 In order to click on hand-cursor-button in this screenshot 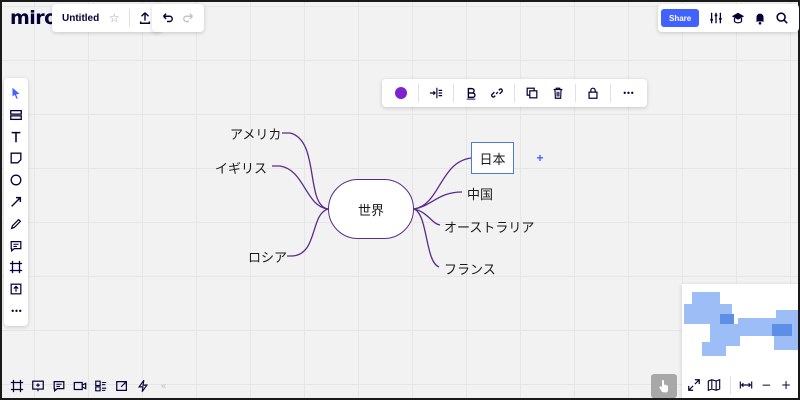, I will do `click(664, 386)`.